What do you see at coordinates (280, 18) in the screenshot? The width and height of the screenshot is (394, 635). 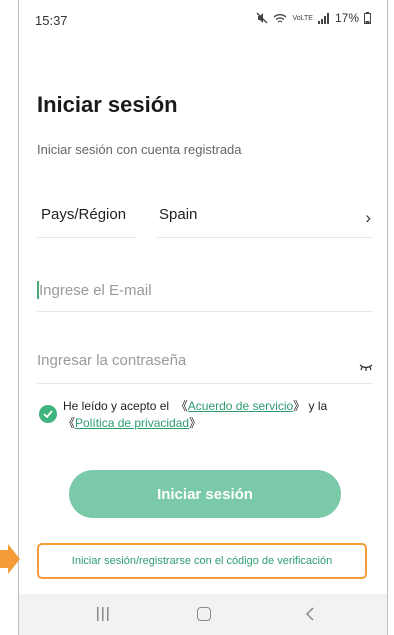 I see `wifi-icon` at bounding box center [280, 18].